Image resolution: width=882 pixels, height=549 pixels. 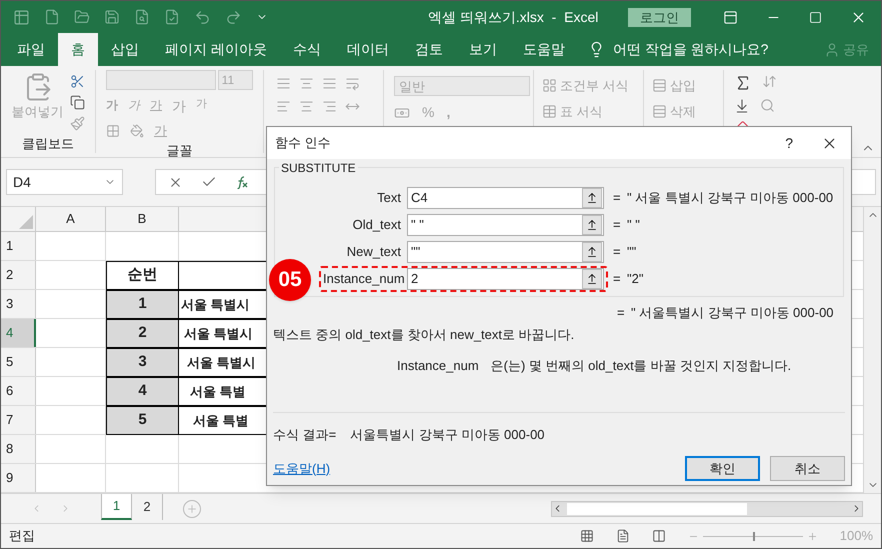 I want to click on dialog-title: 함수 인수, so click(x=303, y=143).